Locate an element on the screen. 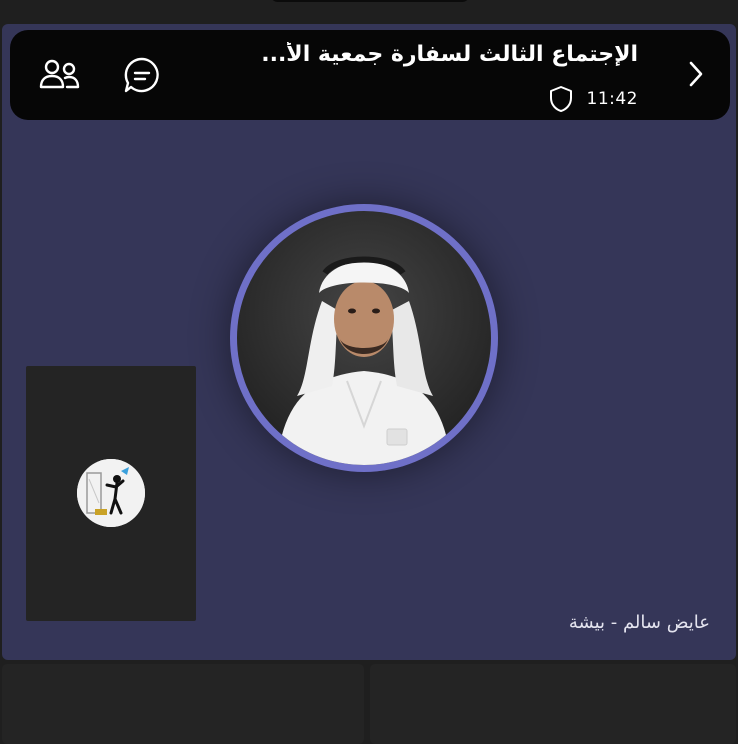  chevron-right-icon is located at coordinates (696, 74).